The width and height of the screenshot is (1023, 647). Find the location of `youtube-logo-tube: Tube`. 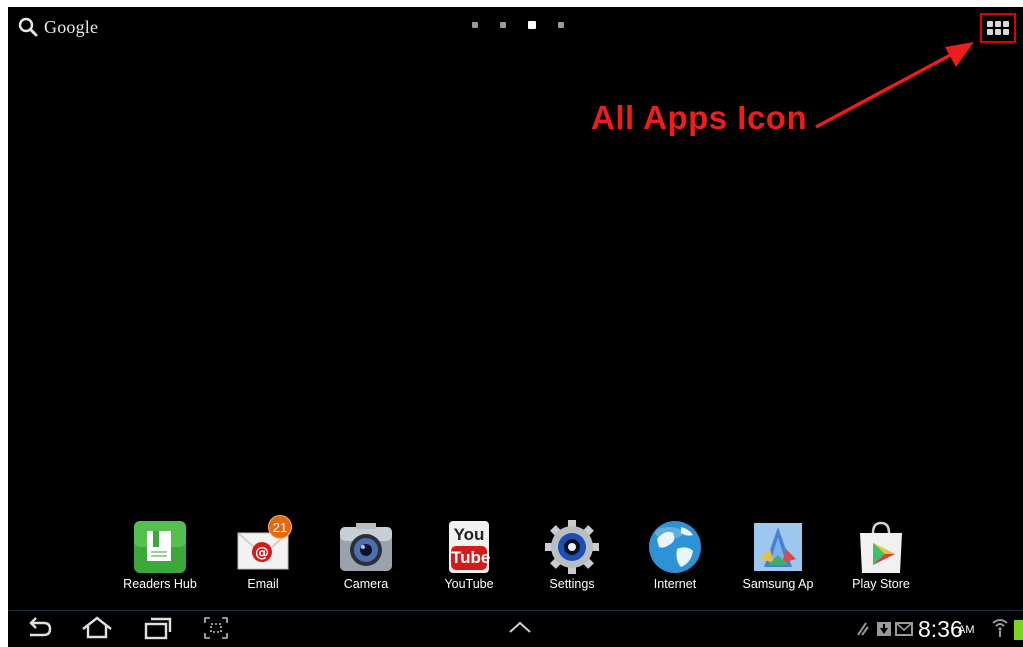

youtube-logo-tube: Tube is located at coordinates (470, 558).